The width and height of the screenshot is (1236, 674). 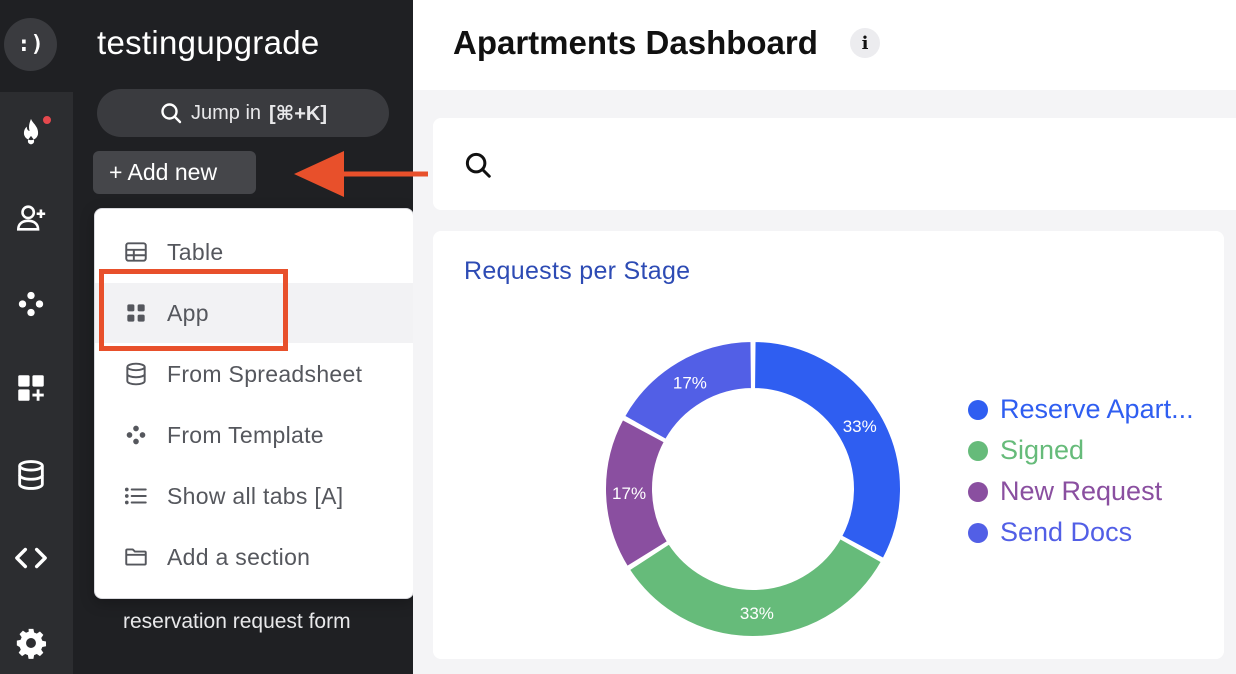 I want to click on menu-item-add-section: Add a section, so click(x=254, y=557).